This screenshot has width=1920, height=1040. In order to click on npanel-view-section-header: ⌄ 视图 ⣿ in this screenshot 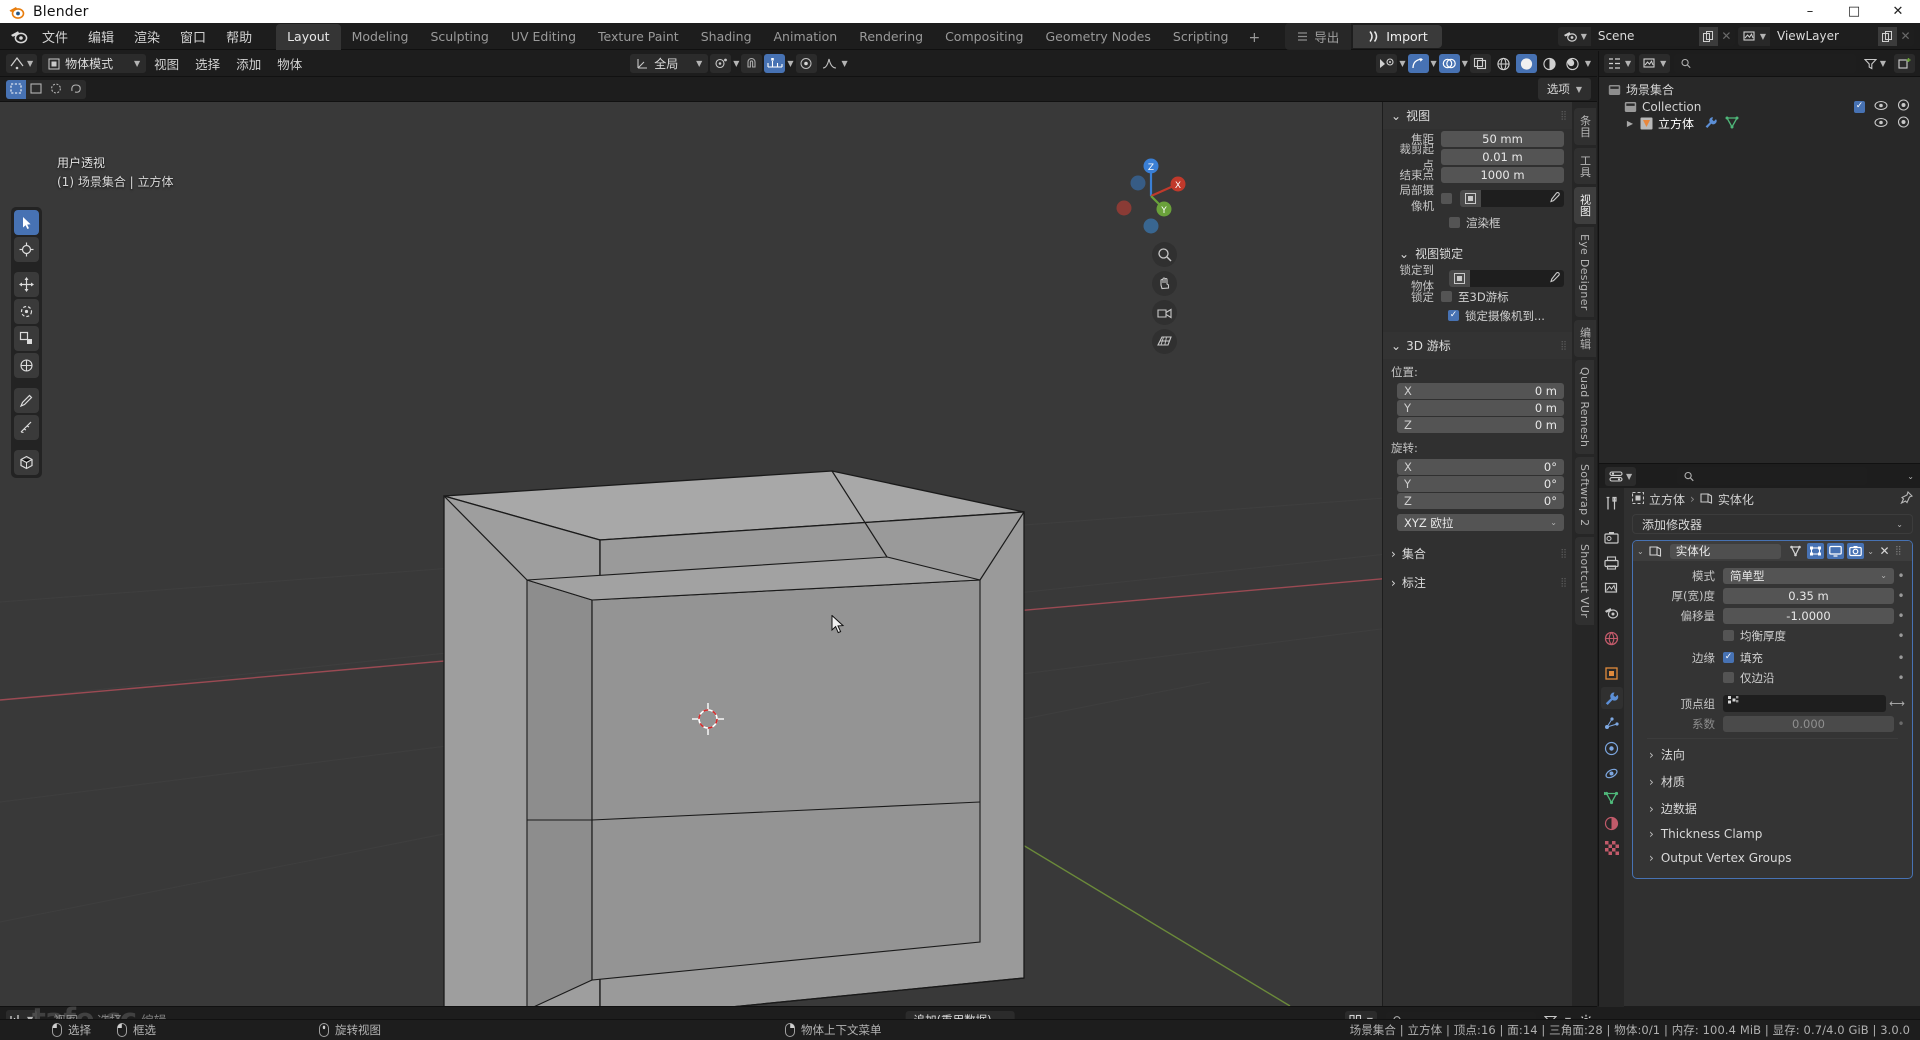, I will do `click(1477, 115)`.